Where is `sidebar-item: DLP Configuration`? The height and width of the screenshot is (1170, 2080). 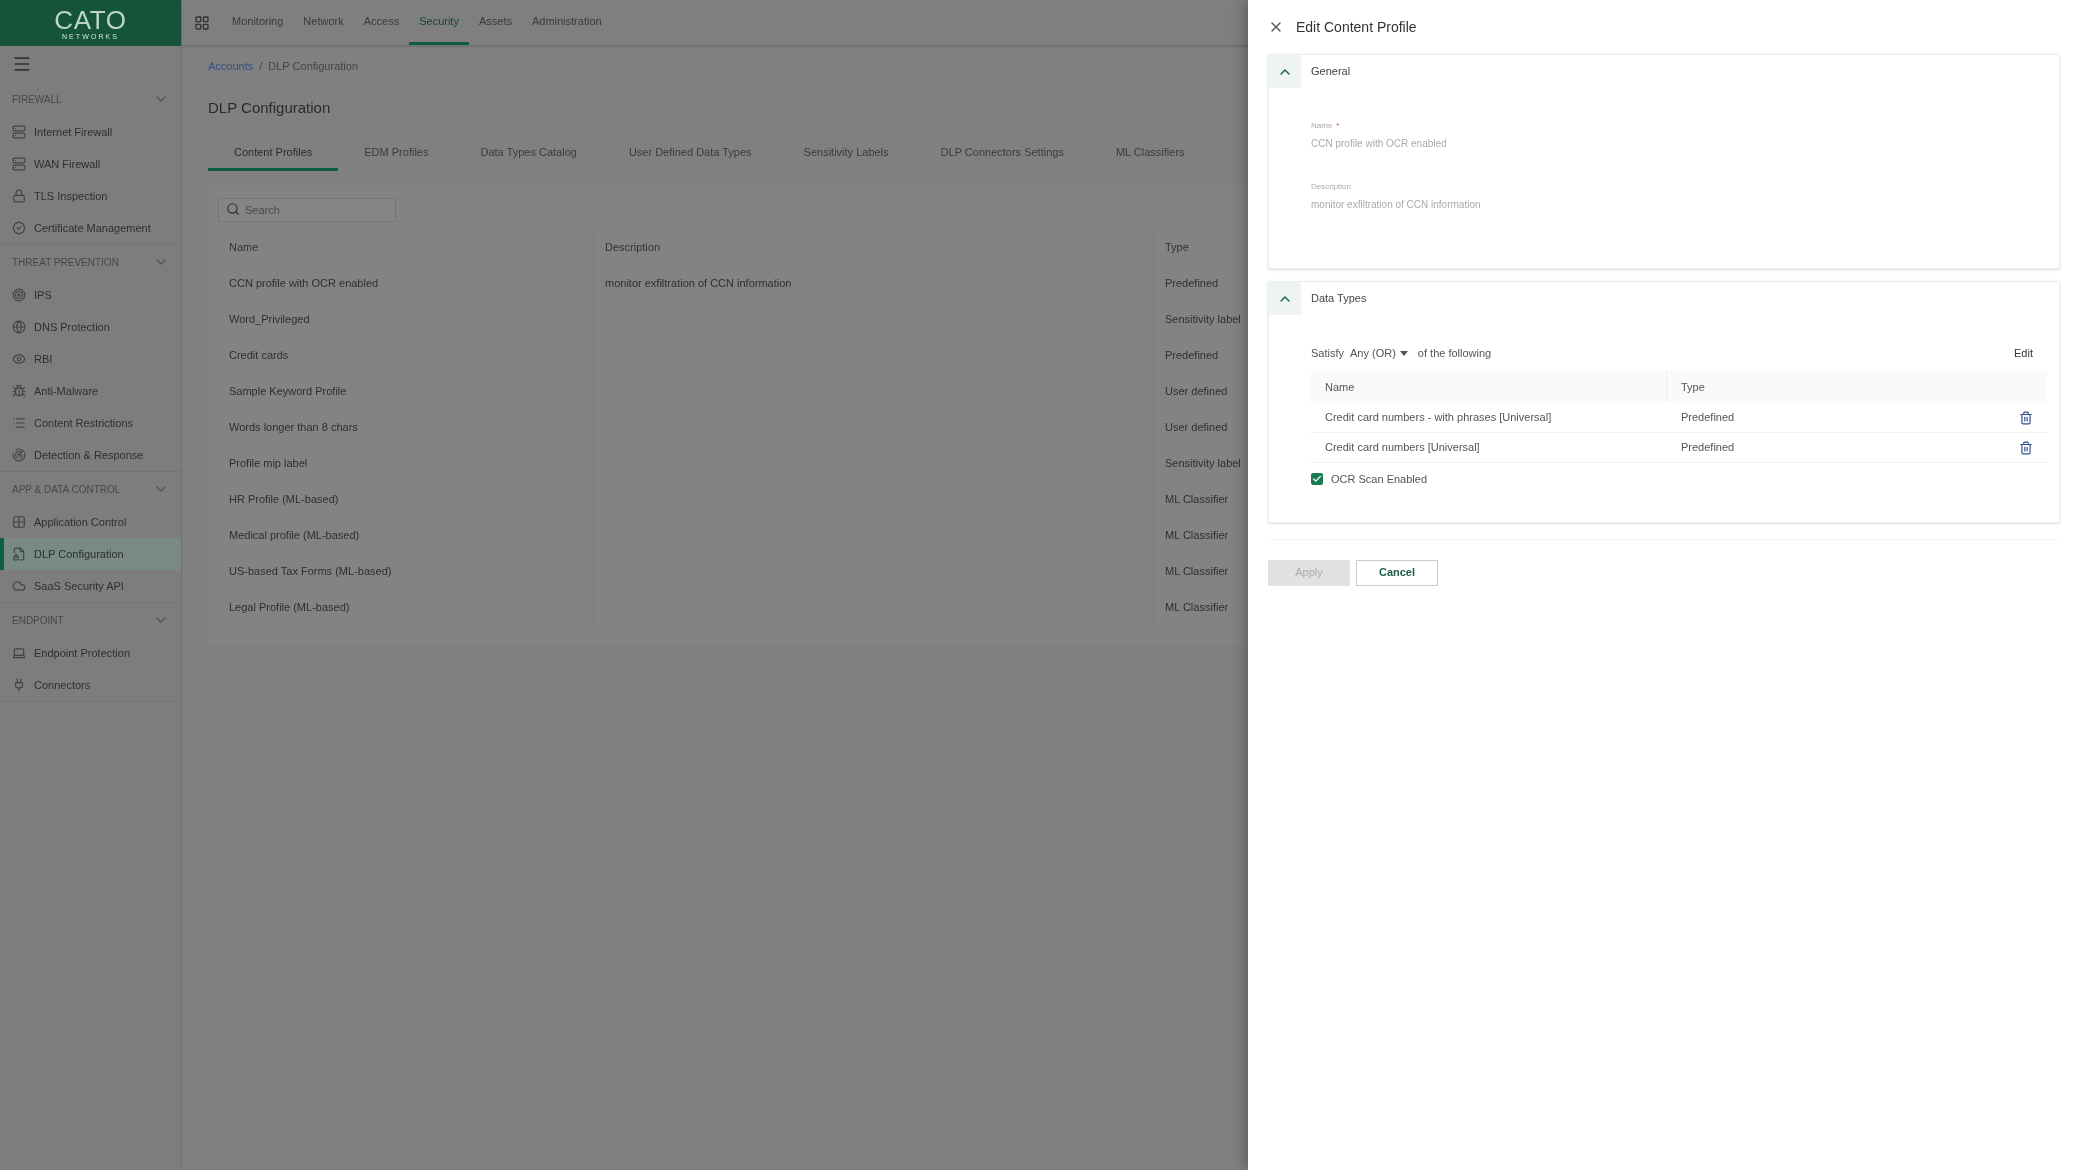 sidebar-item: DLP Configuration is located at coordinates (90, 554).